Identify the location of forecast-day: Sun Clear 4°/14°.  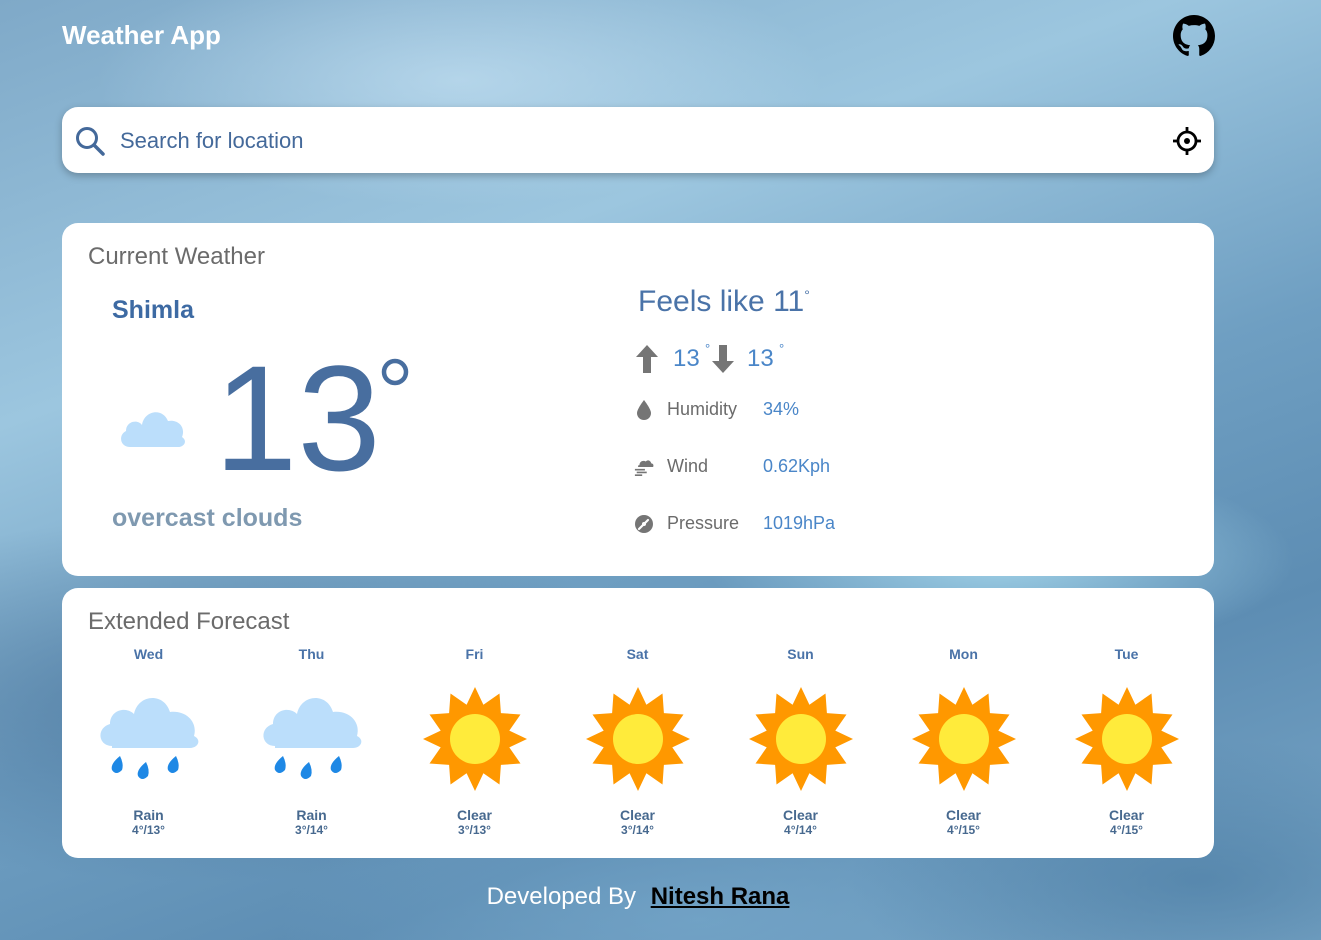
(800, 741).